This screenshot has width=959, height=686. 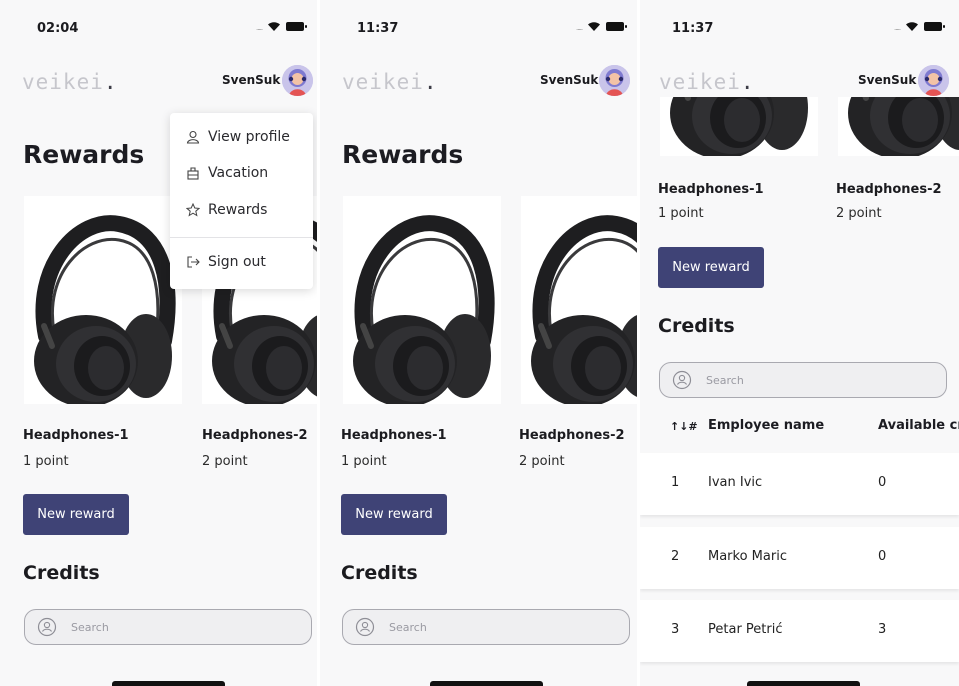 I want to click on row-employee-name: Ivan Ivic, so click(x=735, y=482).